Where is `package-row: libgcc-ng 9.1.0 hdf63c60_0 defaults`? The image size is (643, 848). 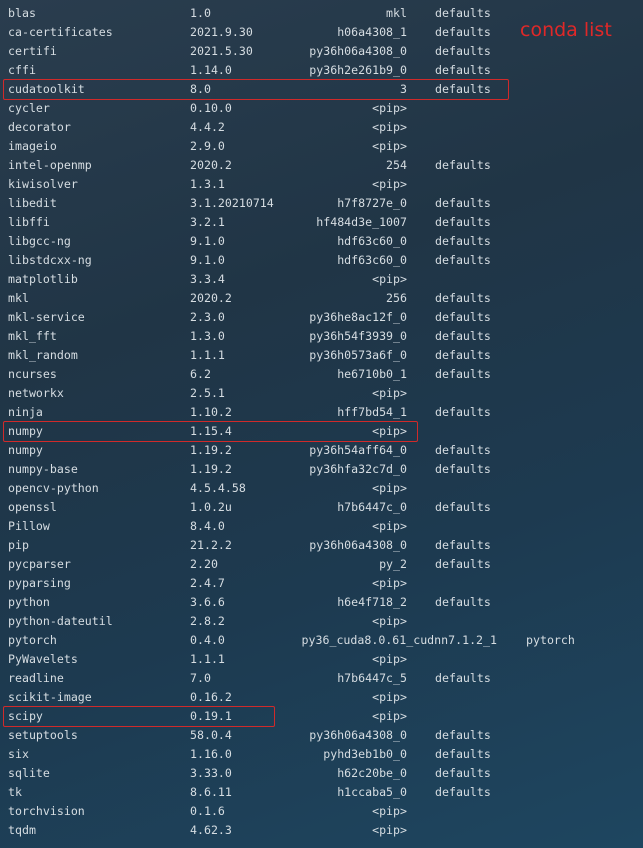 package-row: libgcc-ng 9.1.0 hdf63c60_0 defaults is located at coordinates (321, 241).